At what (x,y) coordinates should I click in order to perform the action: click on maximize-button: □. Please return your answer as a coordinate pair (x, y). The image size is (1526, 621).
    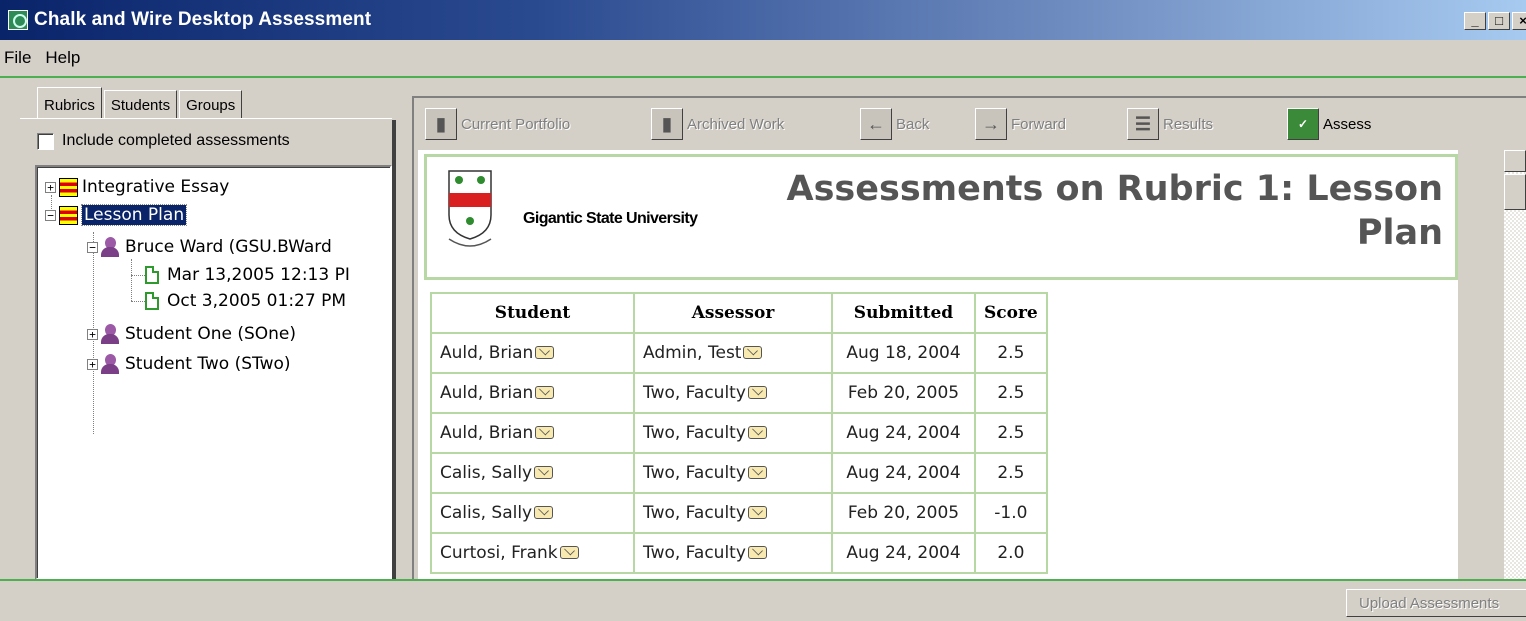
    Looking at the image, I should click on (1499, 21).